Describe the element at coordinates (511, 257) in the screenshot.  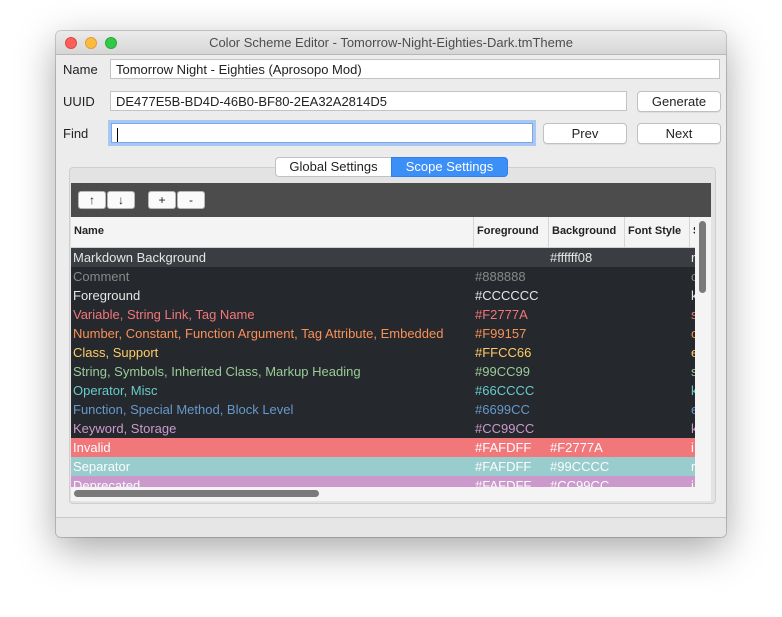
I see `foreground-cell` at that location.